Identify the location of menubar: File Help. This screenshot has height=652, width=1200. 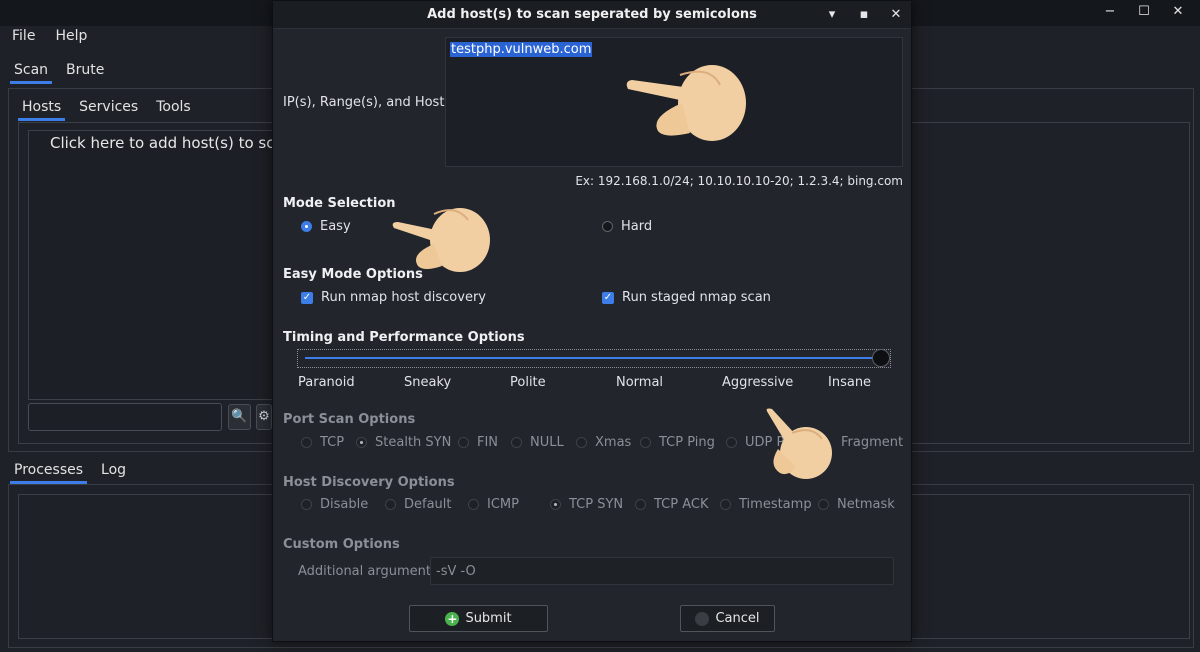
(43, 38).